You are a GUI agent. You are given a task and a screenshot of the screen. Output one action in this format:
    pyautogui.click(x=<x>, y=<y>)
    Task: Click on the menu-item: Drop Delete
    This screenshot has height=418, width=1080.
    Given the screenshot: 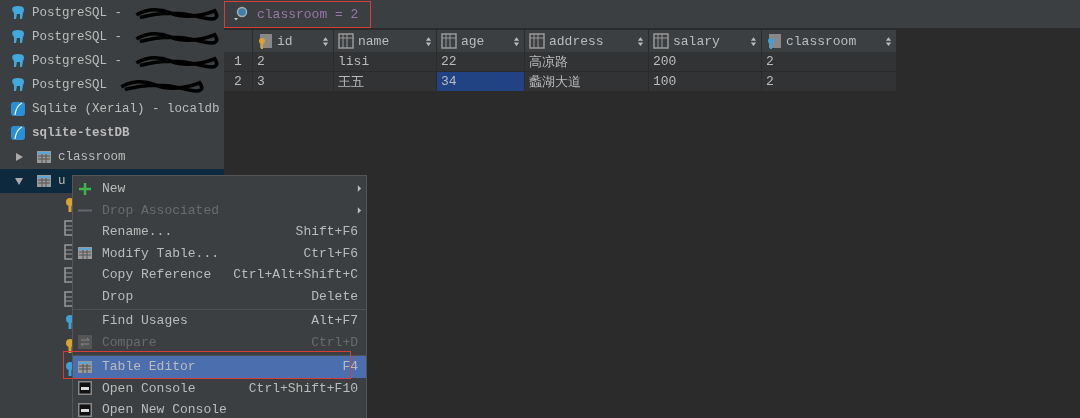 What is the action you would take?
    pyautogui.click(x=219, y=296)
    